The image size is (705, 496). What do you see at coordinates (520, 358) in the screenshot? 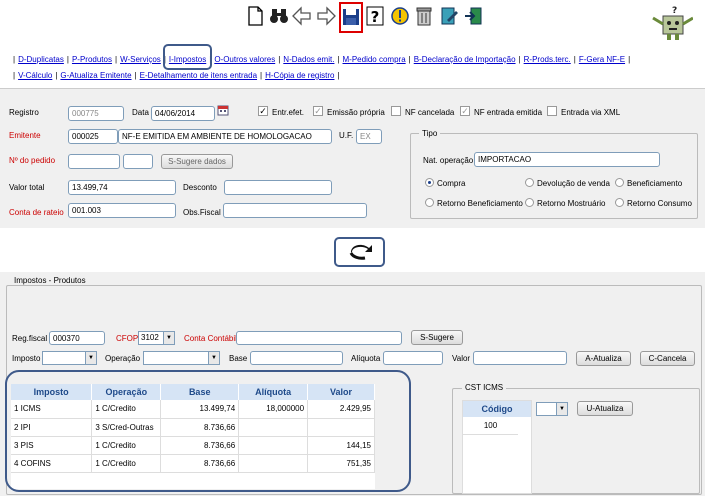
I see `valor-field` at bounding box center [520, 358].